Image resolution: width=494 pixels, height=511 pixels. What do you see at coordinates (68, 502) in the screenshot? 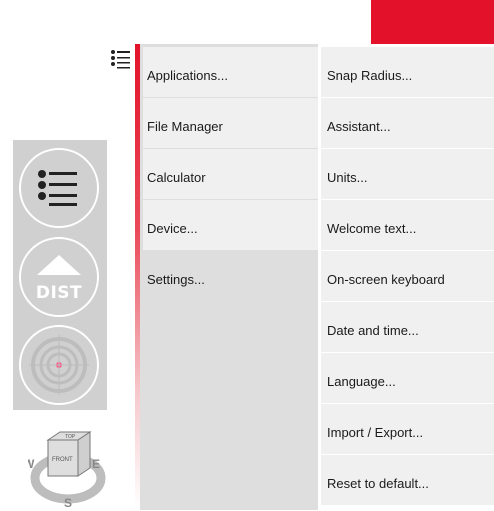
I see `compass-south-label: S` at bounding box center [68, 502].